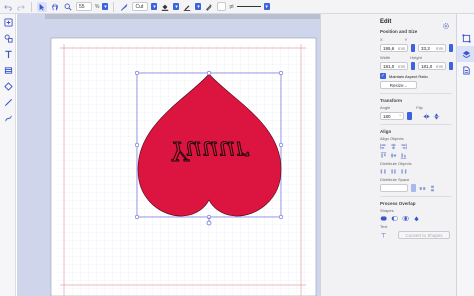 This screenshot has height=296, width=474. I want to click on distribute-left-button, so click(383, 171).